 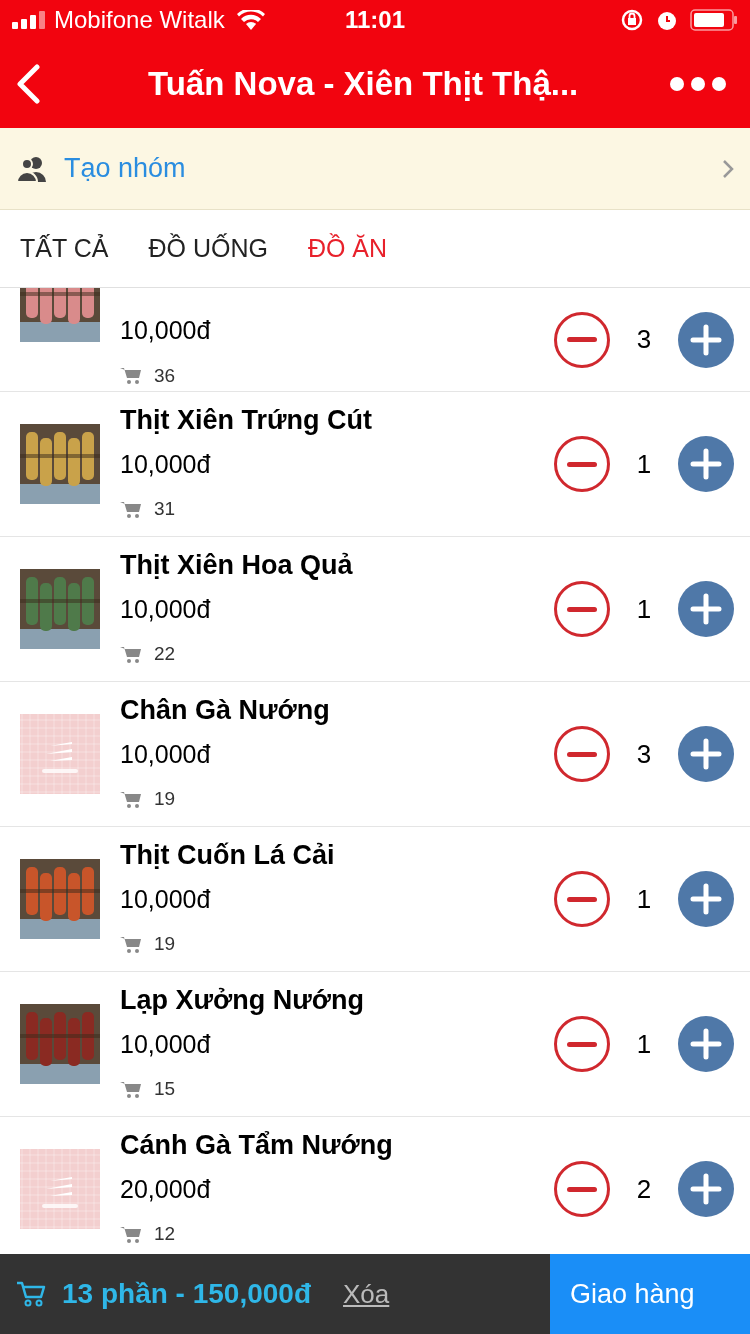 I want to click on sold-count: 31, so click(x=165, y=509).